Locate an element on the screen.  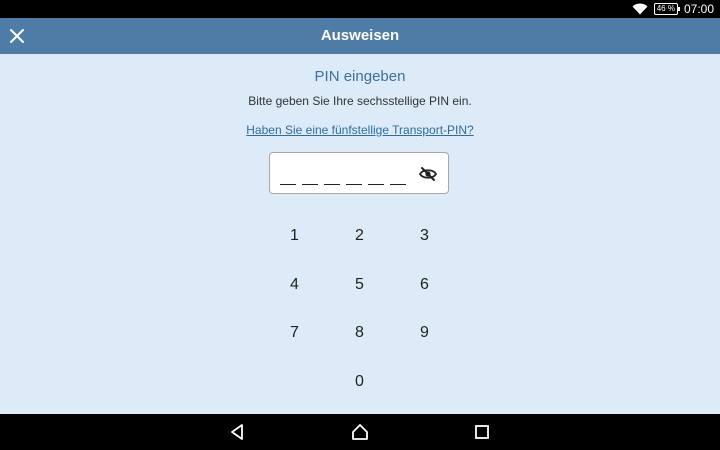
pin-heading: PIN eingeben is located at coordinates (360, 76).